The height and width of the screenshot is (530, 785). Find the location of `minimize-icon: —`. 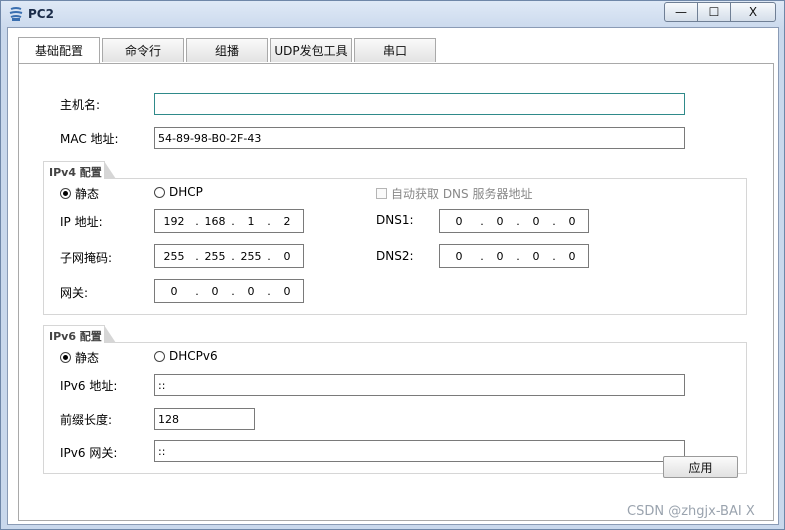

minimize-icon: — is located at coordinates (681, 12).